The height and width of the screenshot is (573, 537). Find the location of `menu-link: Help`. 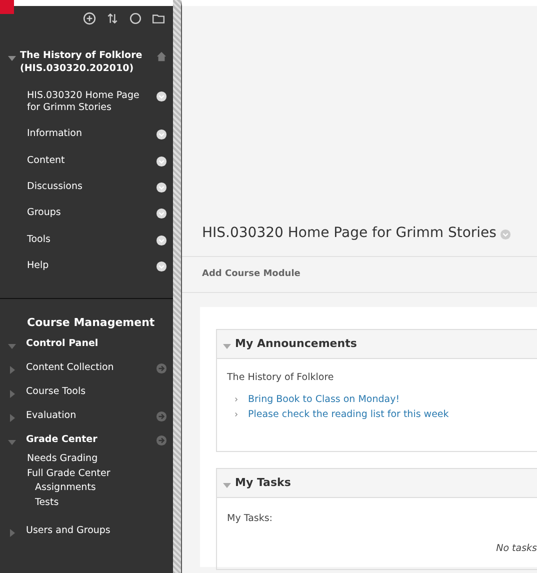

menu-link: Help is located at coordinates (38, 266).